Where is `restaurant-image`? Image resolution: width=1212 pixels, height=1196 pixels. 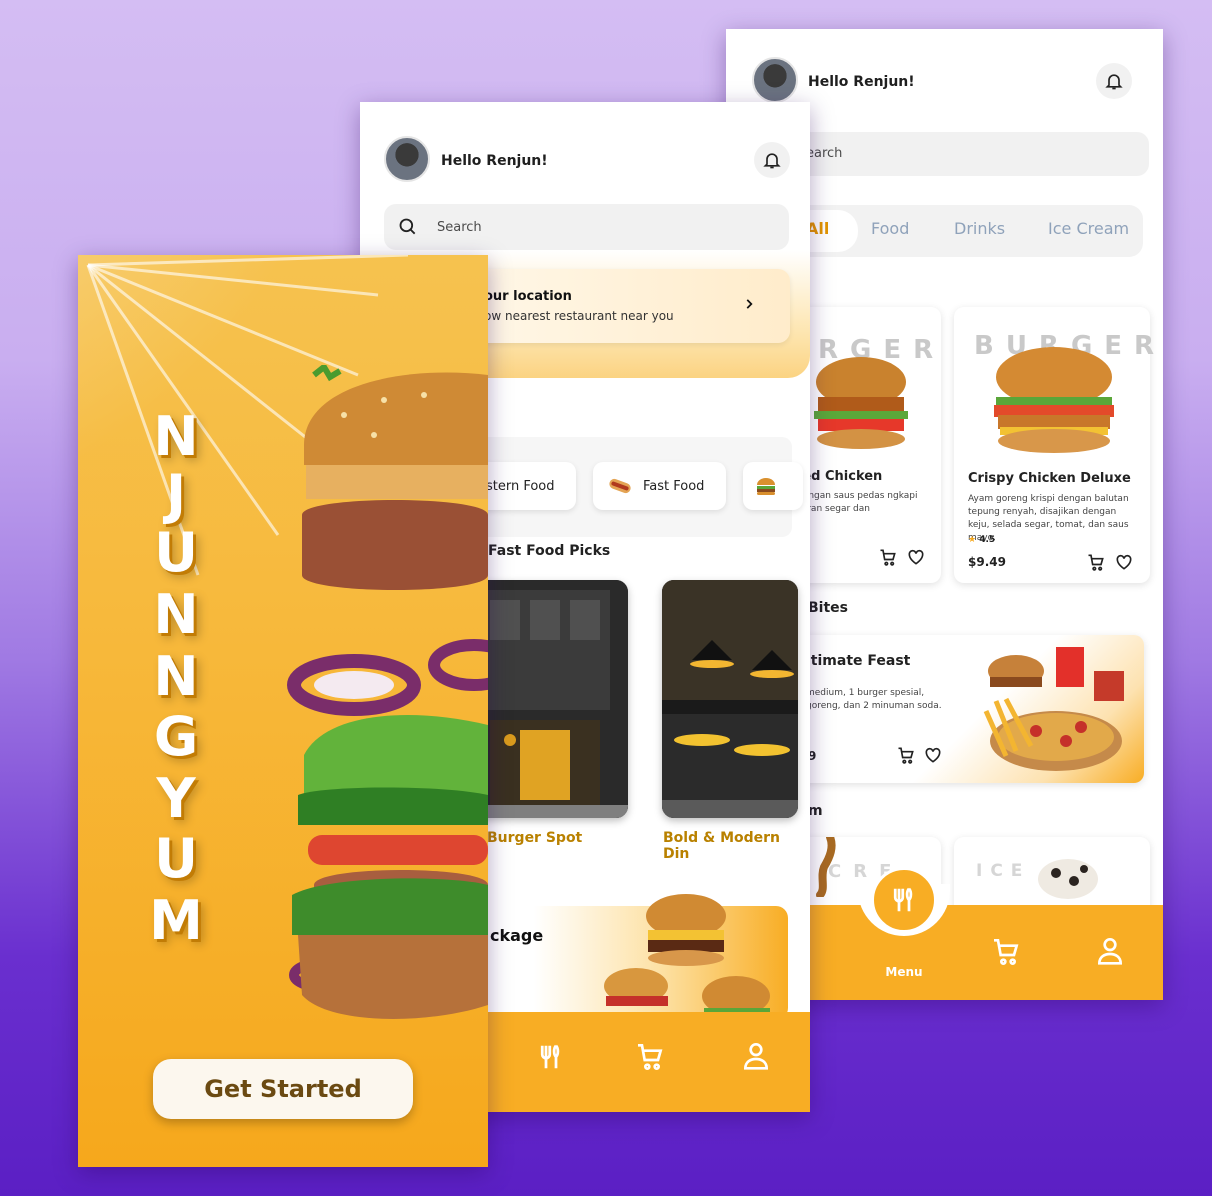 restaurant-image is located at coordinates (730, 699).